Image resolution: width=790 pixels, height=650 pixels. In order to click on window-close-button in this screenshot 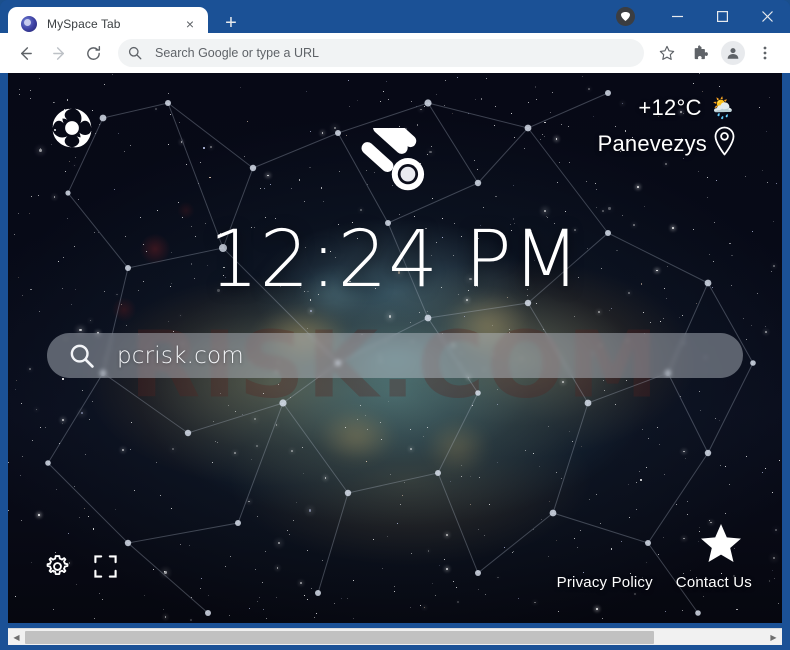, I will do `click(767, 16)`.